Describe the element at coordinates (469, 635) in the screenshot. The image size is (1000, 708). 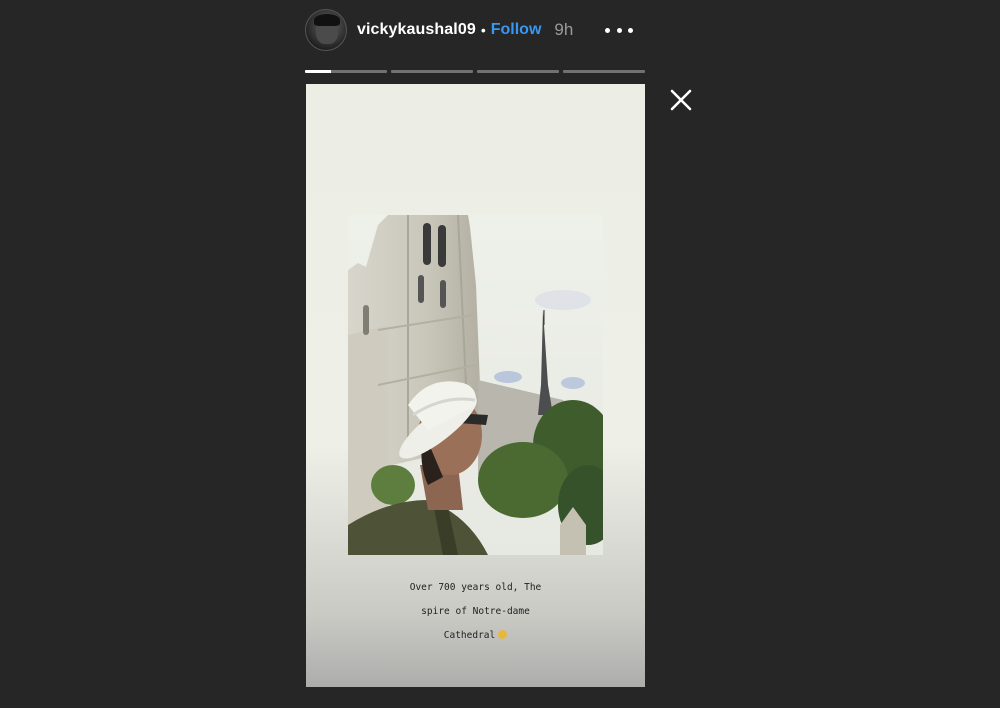
I see `caption-line: Cathedral` at that location.